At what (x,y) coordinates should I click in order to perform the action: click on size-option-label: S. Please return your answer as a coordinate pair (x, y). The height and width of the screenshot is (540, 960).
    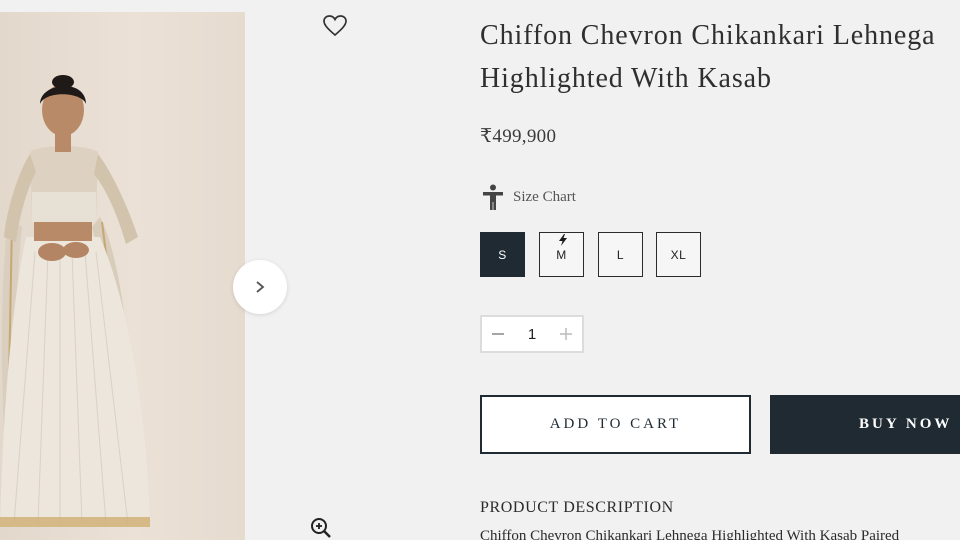
    Looking at the image, I should click on (502, 254).